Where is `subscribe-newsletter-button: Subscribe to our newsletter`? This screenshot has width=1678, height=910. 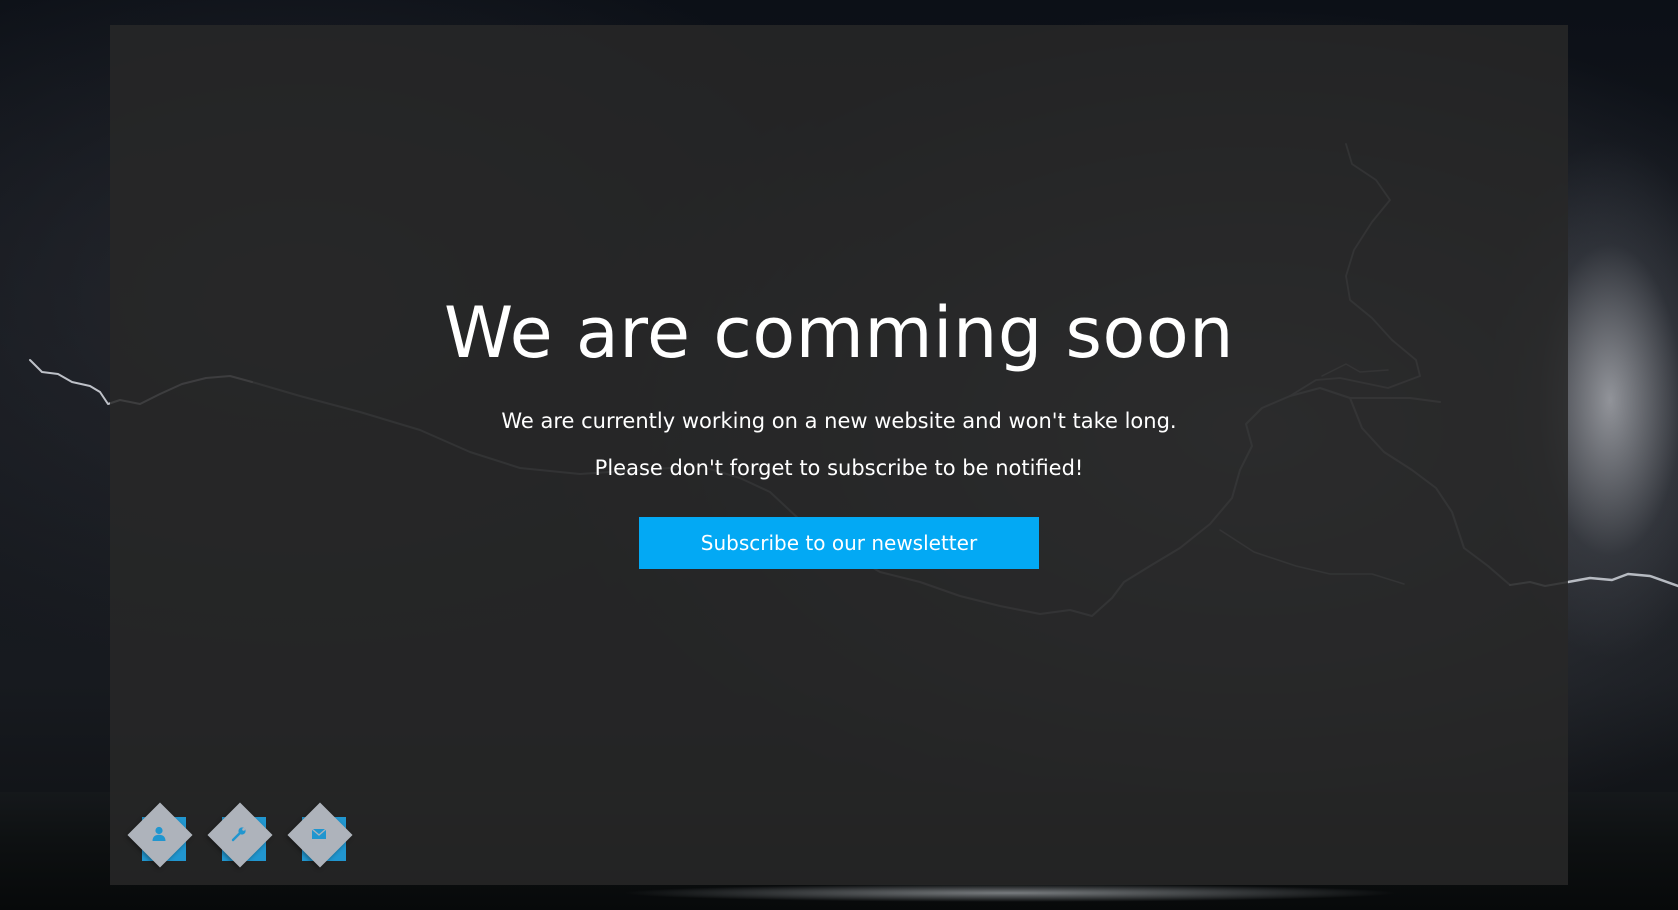 subscribe-newsletter-button: Subscribe to our newsletter is located at coordinates (839, 543).